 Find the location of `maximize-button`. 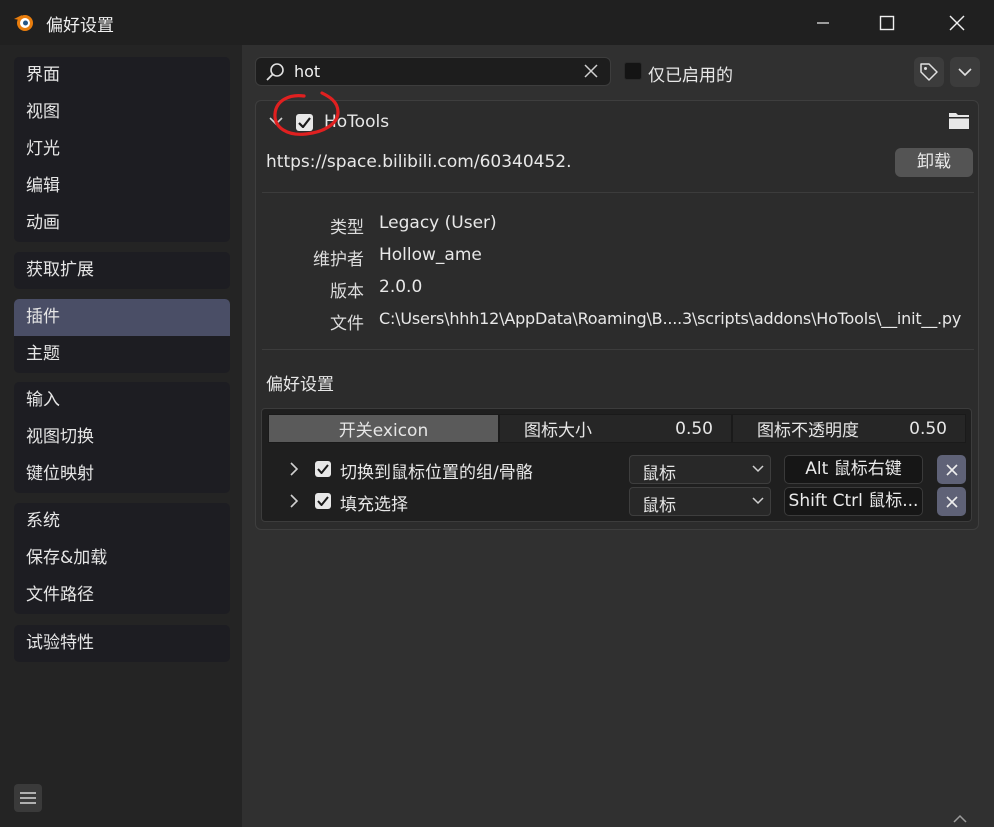

maximize-button is located at coordinates (887, 22).